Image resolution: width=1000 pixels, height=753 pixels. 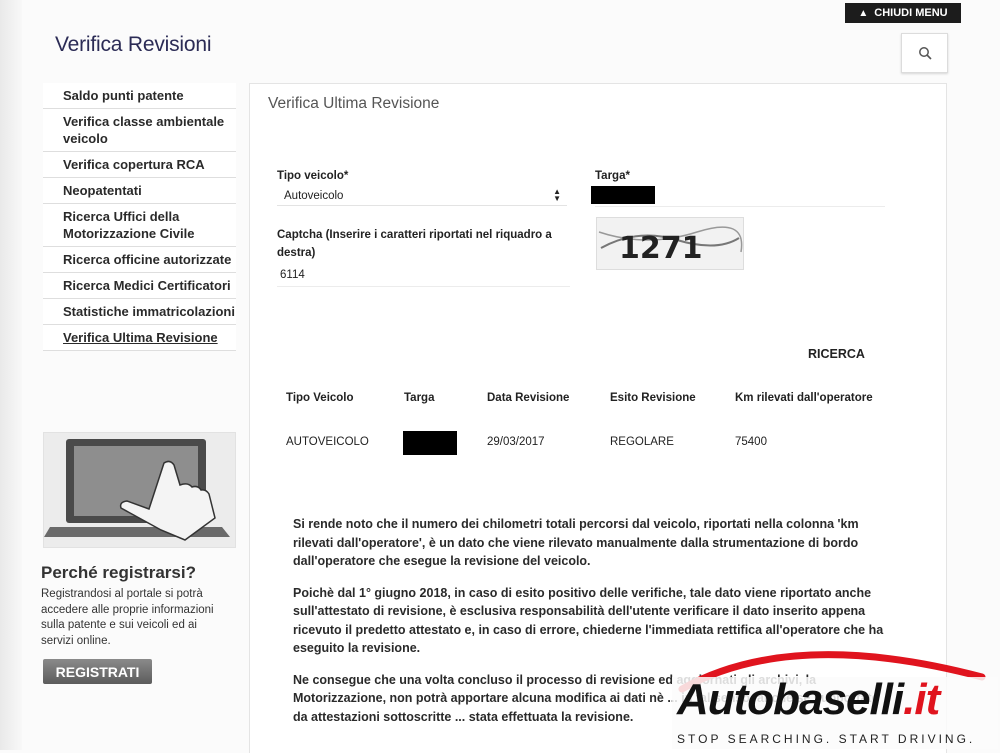 What do you see at coordinates (139, 165) in the screenshot?
I see `sidebar-item-copertura-rca: Verifica copertura RCA` at bounding box center [139, 165].